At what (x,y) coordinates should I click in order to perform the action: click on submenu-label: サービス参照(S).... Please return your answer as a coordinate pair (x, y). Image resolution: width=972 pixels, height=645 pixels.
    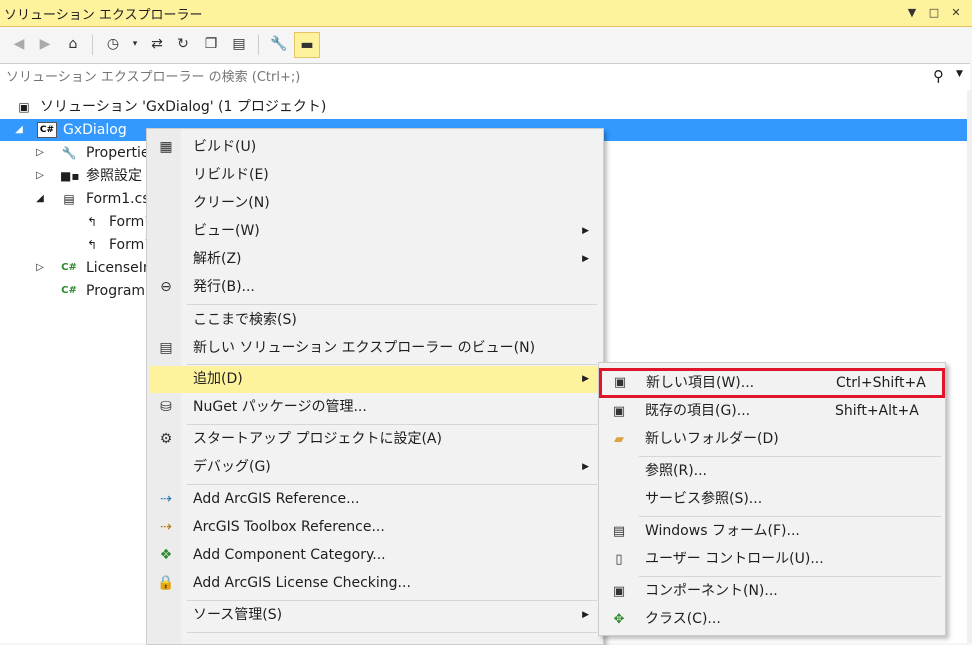
    Looking at the image, I should click on (704, 499).